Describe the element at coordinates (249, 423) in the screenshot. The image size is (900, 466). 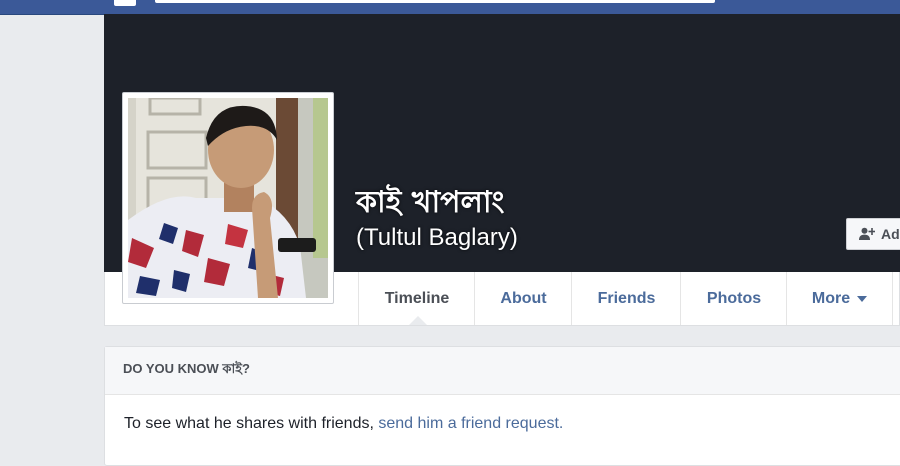
I see `do-you-know-text: To see what he shares with friends,` at that location.